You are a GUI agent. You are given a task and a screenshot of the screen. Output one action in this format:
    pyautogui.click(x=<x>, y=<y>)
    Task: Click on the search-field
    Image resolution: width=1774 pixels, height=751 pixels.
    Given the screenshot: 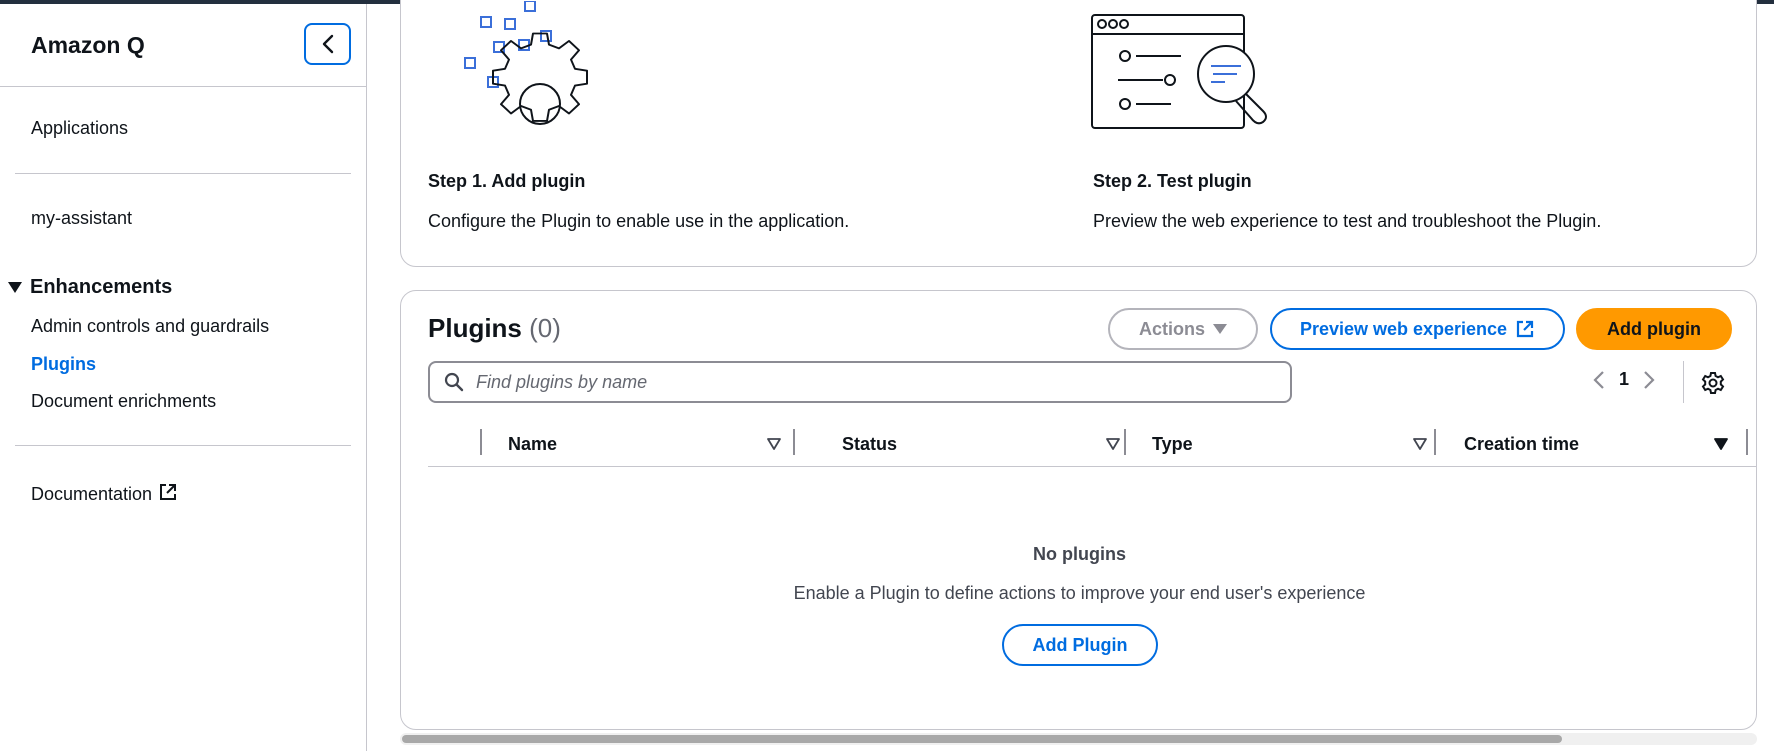 What is the action you would take?
    pyautogui.click(x=860, y=382)
    